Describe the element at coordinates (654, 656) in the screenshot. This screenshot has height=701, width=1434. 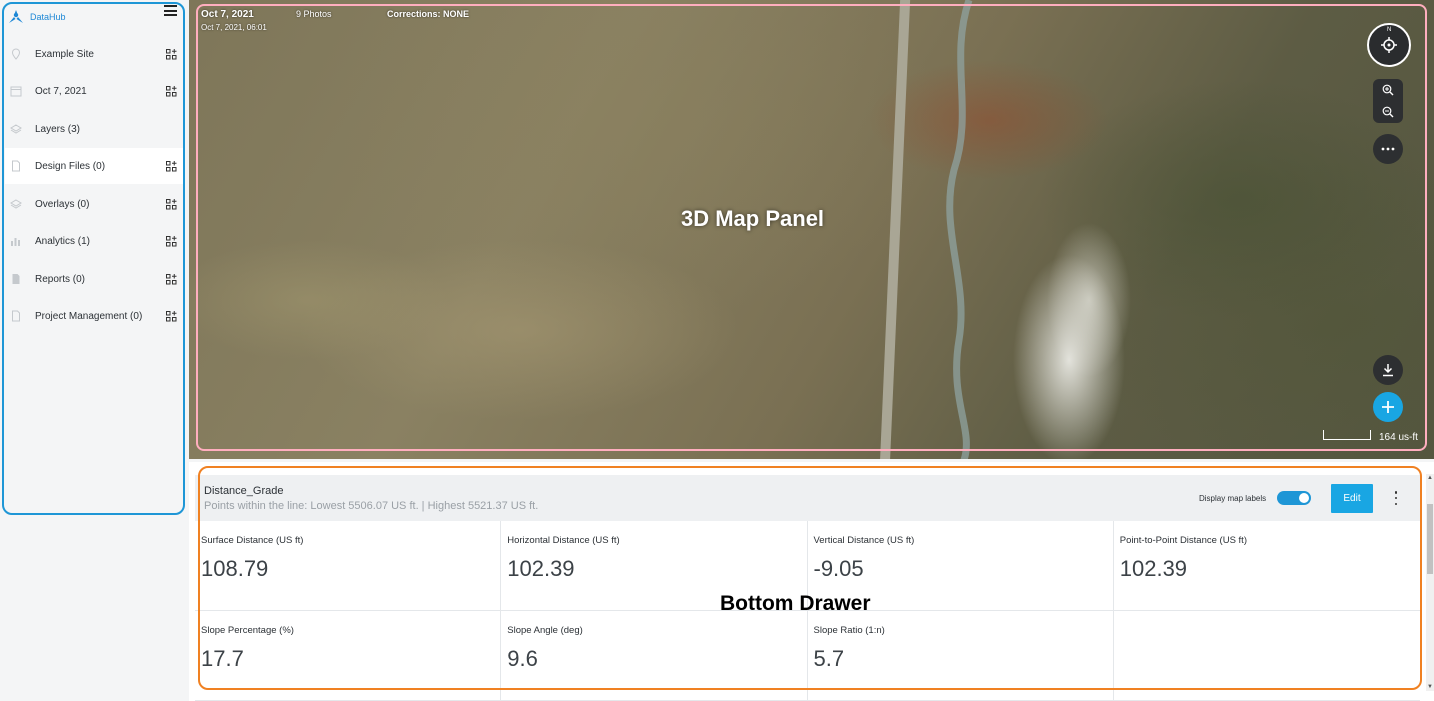
I see `metric-cell: Slope Angle (deg) 9.6` at that location.